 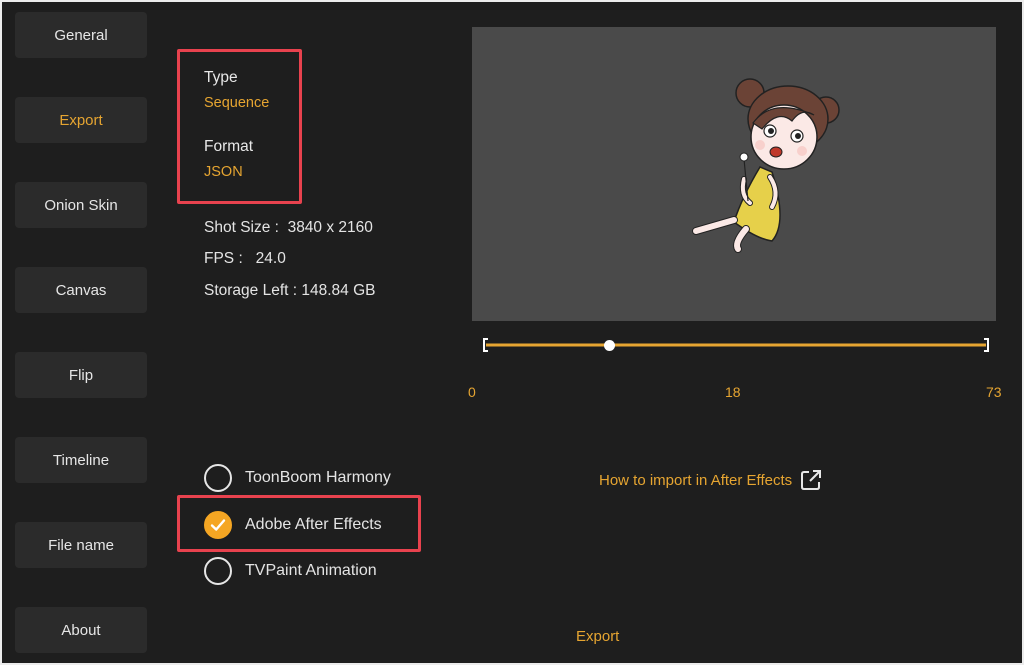 I want to click on fps-text: FPS : 24.0, so click(x=245, y=258).